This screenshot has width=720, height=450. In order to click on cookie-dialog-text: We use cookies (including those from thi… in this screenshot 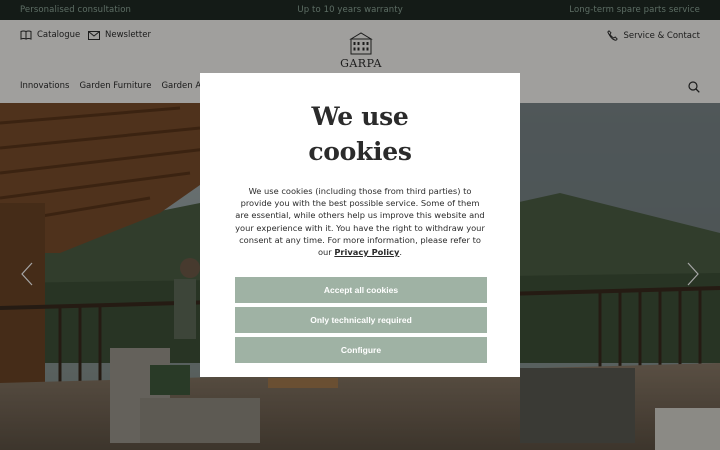, I will do `click(360, 221)`.